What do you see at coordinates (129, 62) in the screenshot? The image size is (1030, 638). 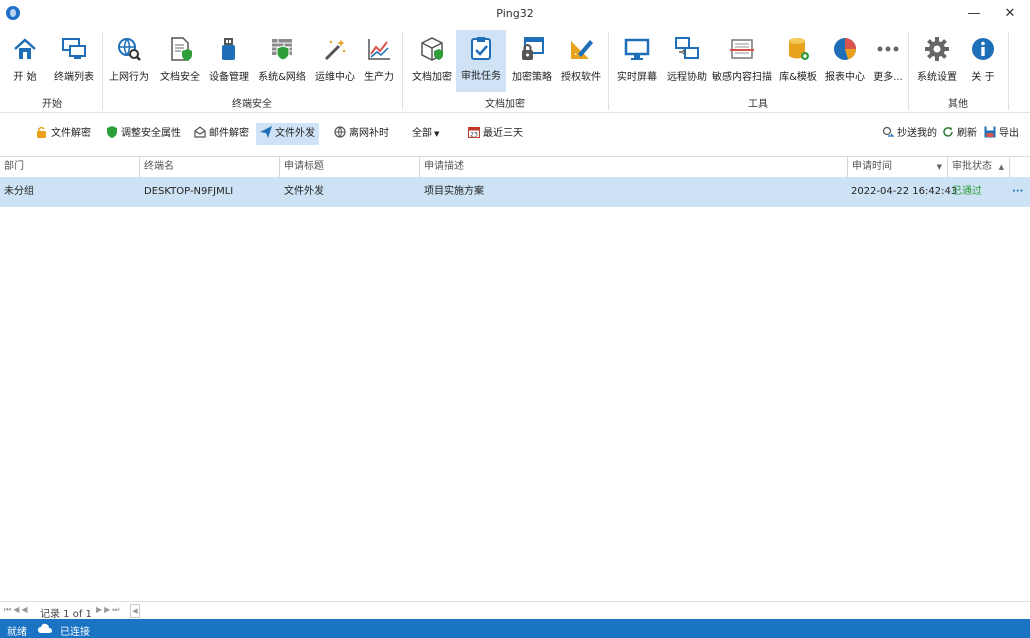 I see `ribbon-web-behavior-button: 上网行为` at bounding box center [129, 62].